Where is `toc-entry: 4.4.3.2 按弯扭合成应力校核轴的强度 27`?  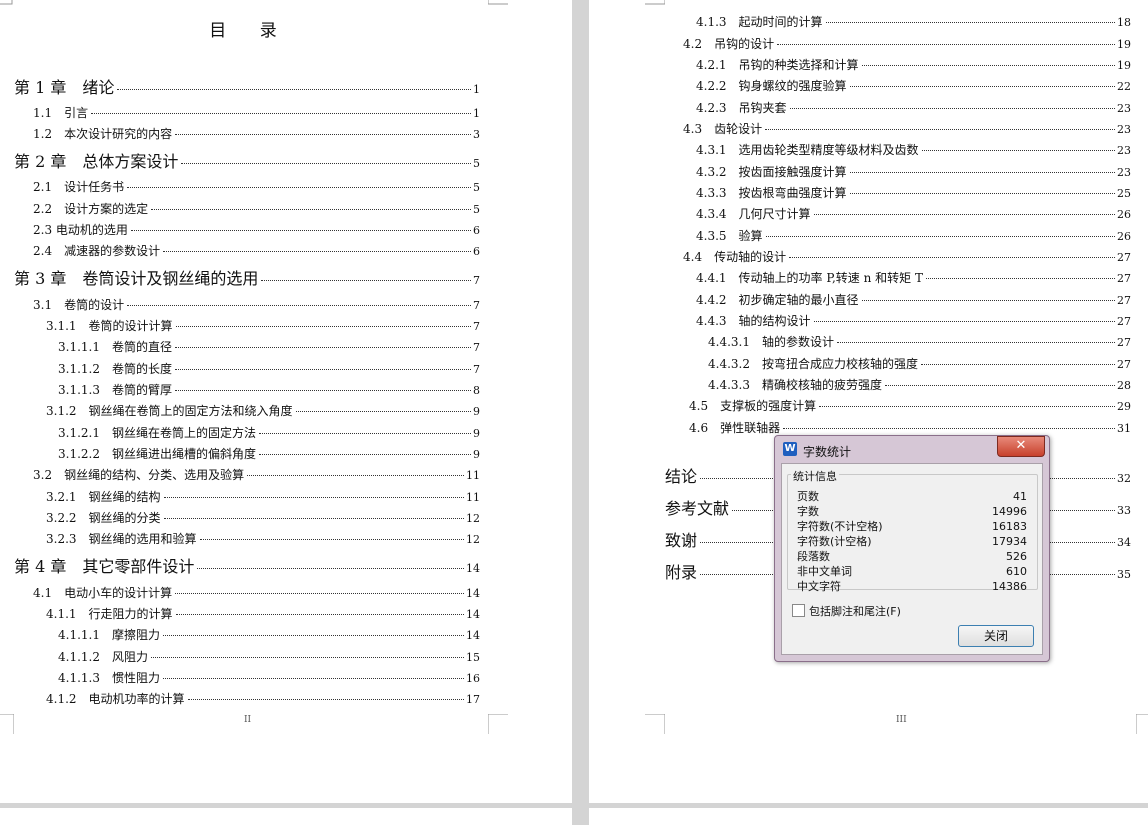 toc-entry: 4.4.3.2 按弯扭合成应力校核轴的强度 27 is located at coordinates (919, 364).